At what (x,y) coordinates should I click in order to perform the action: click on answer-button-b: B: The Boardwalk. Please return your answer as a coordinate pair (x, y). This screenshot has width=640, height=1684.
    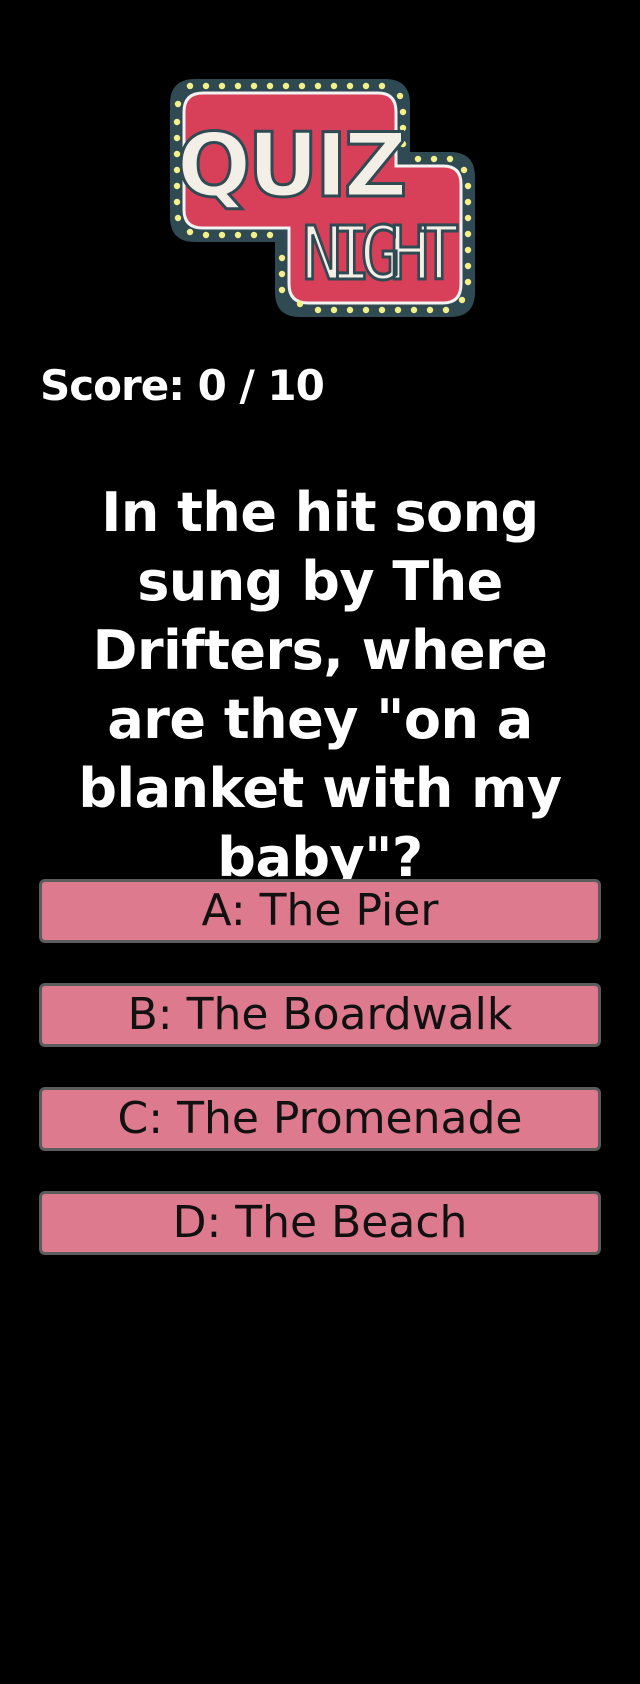
    Looking at the image, I should click on (320, 1015).